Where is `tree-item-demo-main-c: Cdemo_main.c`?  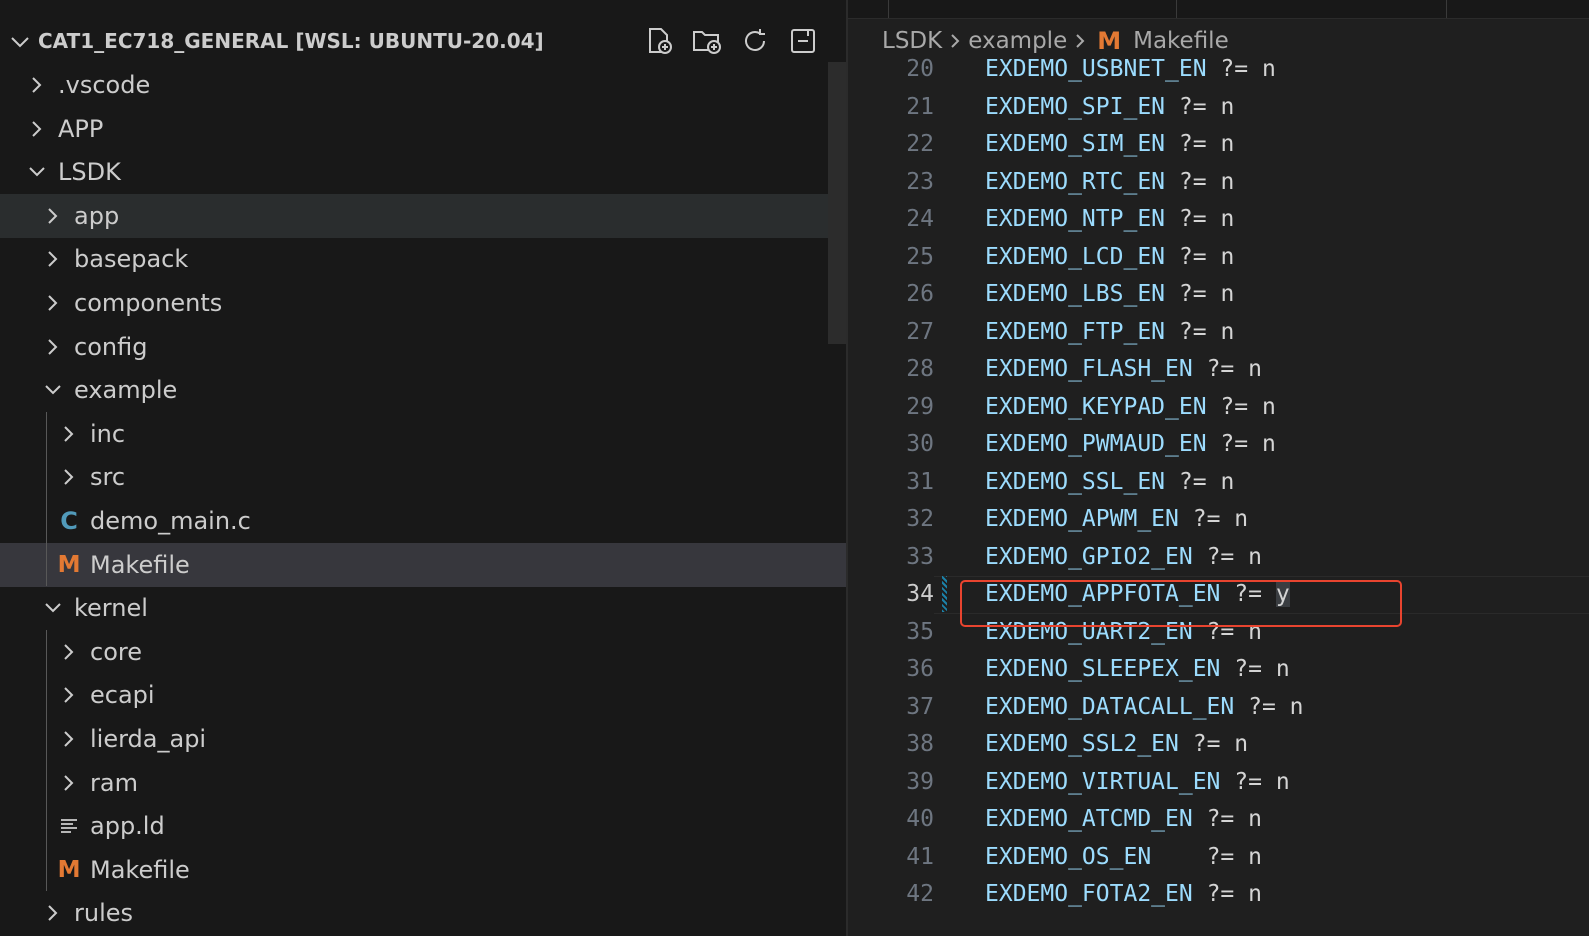 tree-item-demo-main-c: Cdemo_main.c is located at coordinates (424, 521).